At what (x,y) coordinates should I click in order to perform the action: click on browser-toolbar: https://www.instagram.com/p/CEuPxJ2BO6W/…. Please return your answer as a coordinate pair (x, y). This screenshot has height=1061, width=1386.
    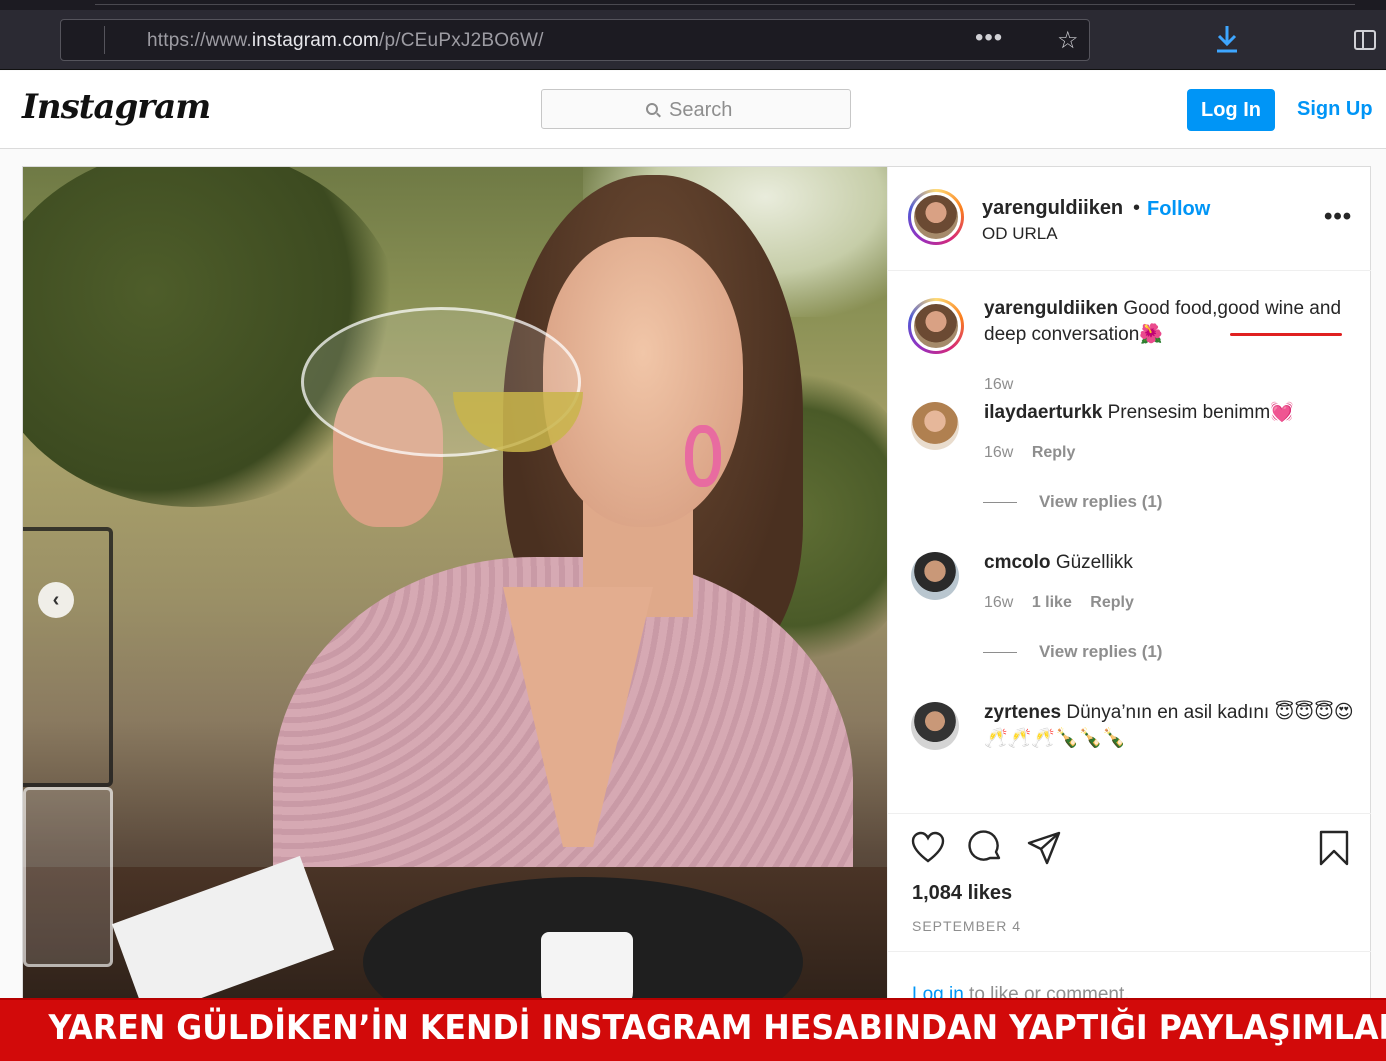
    Looking at the image, I should click on (693, 35).